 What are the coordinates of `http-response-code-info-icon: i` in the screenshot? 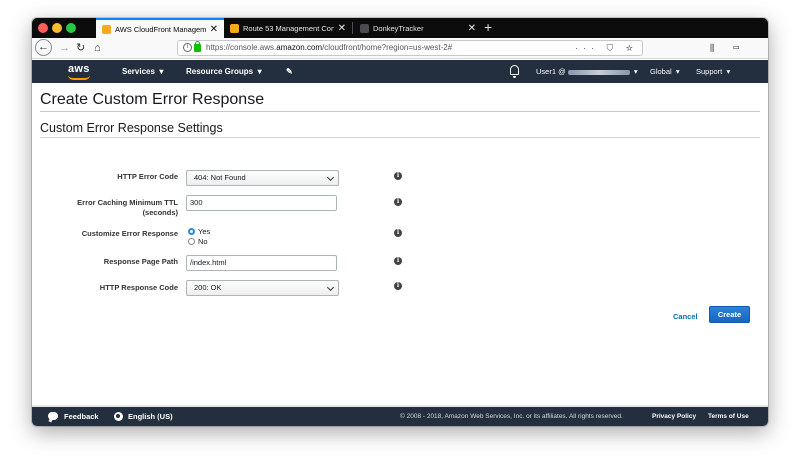 It's located at (398, 286).